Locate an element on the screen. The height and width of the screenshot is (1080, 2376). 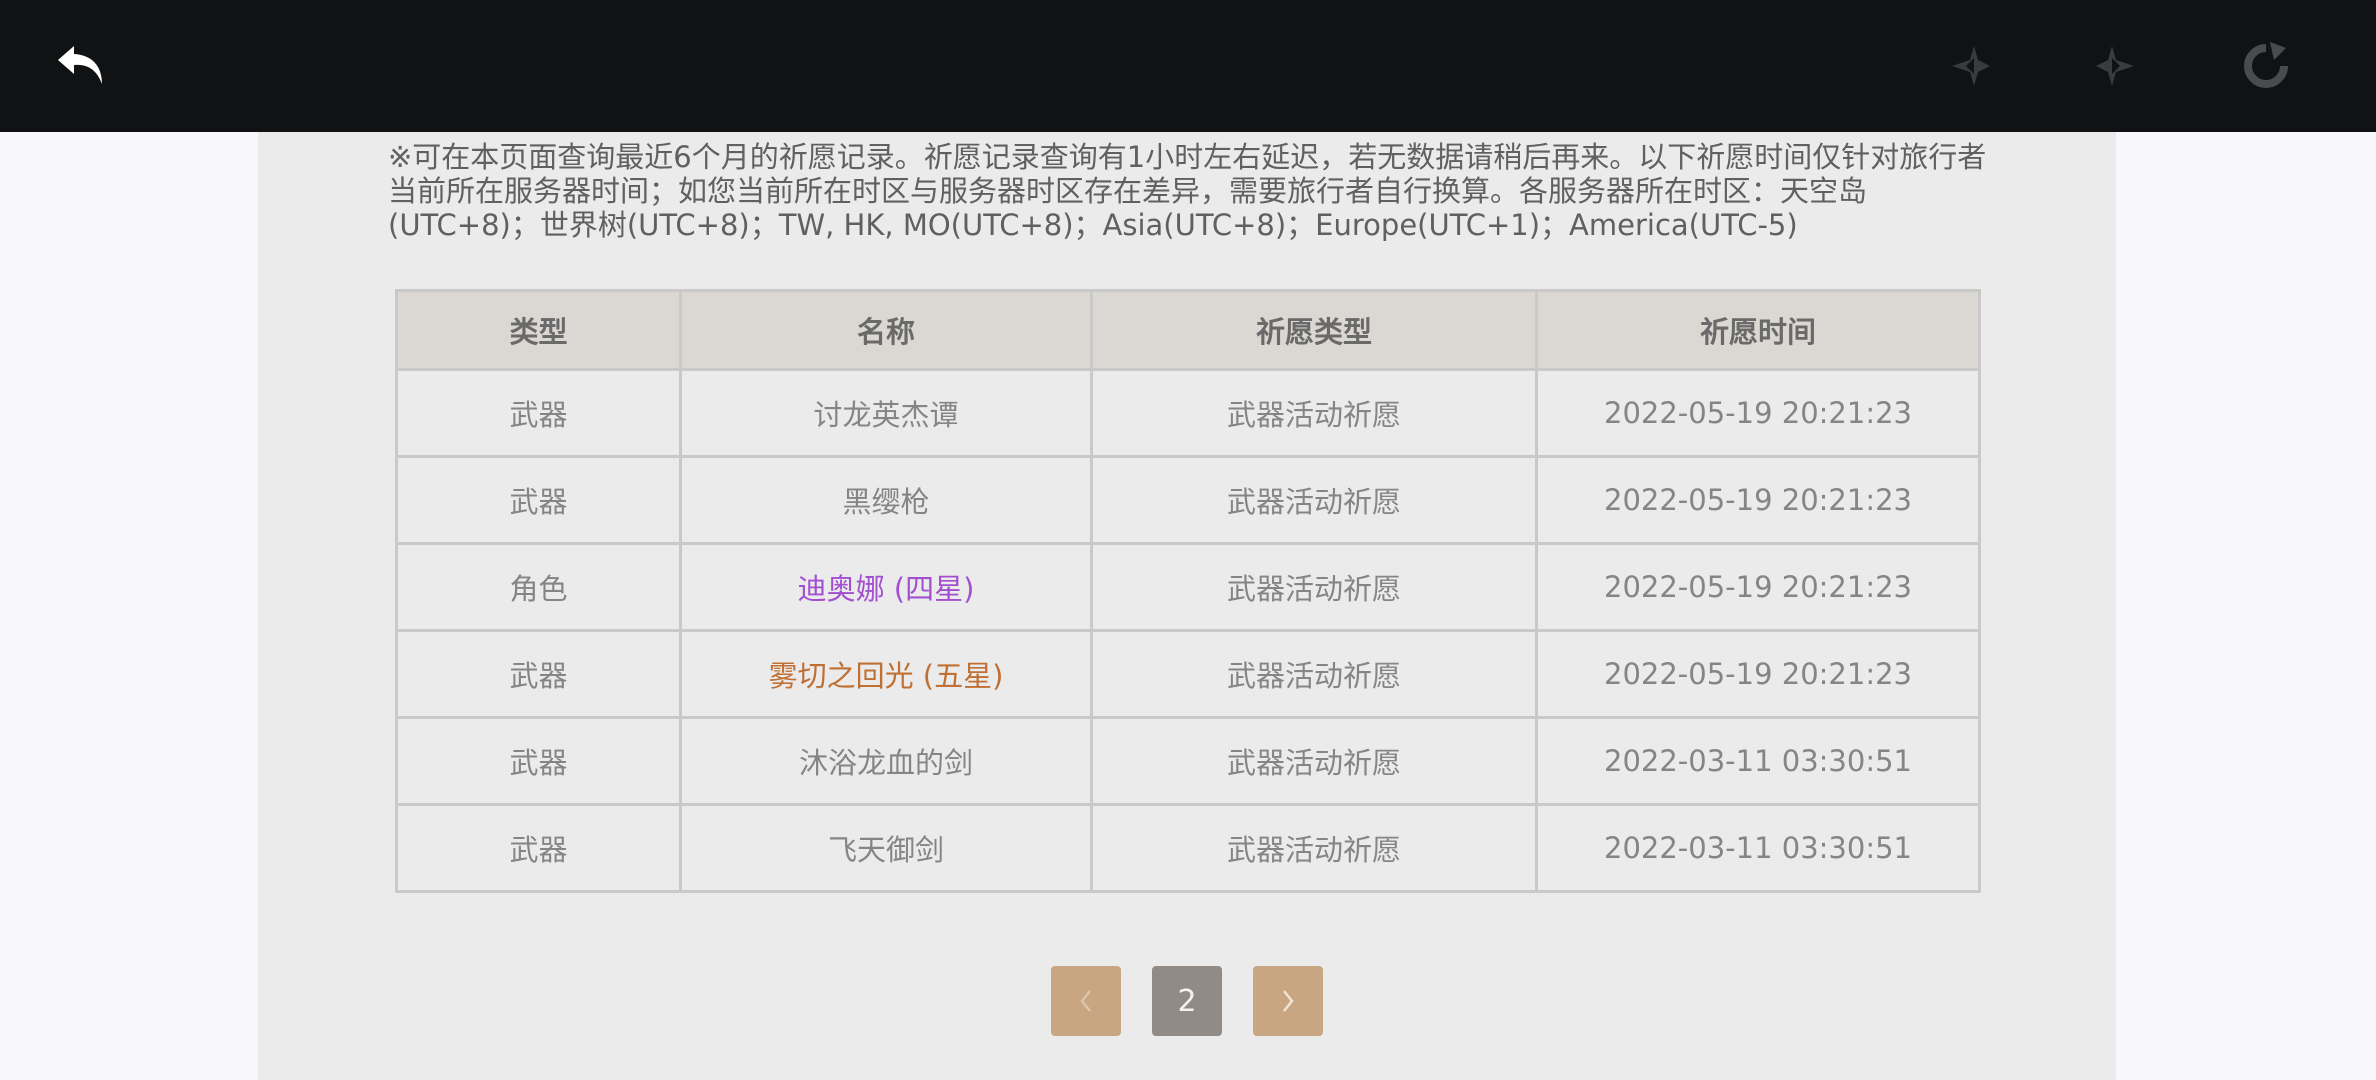
cell-name: 讨龙英杰谭 is located at coordinates (886, 413).